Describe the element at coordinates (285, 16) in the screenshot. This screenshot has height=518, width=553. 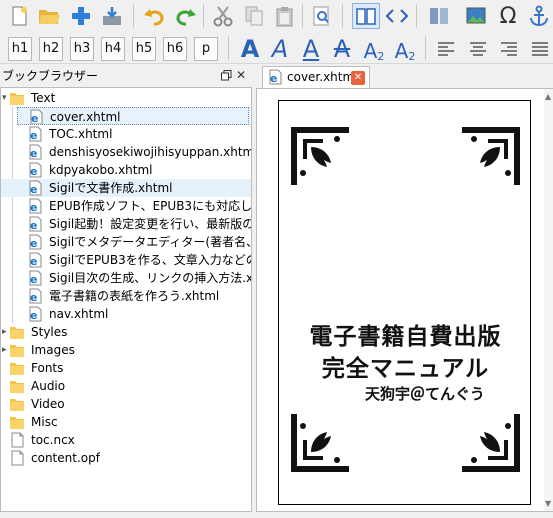
I see `paste-icon` at that location.